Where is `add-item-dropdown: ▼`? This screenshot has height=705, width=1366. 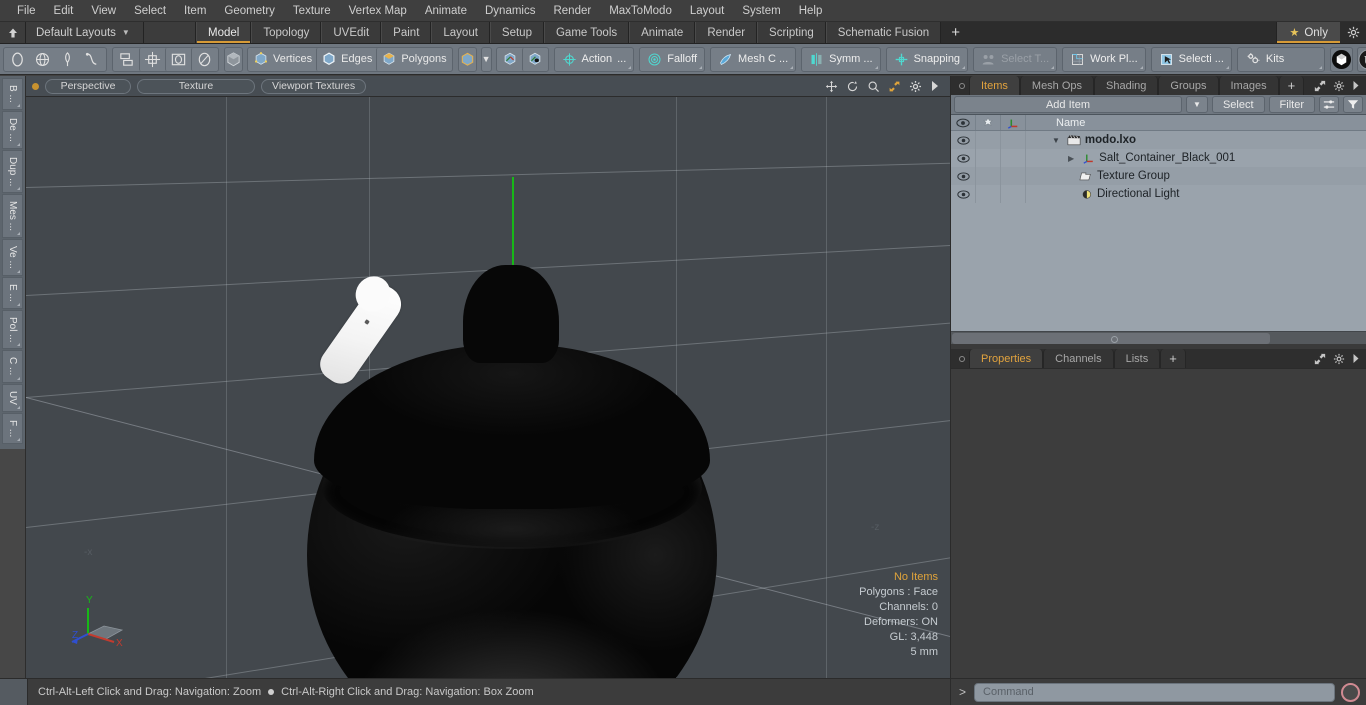 add-item-dropdown: ▼ is located at coordinates (1196, 104).